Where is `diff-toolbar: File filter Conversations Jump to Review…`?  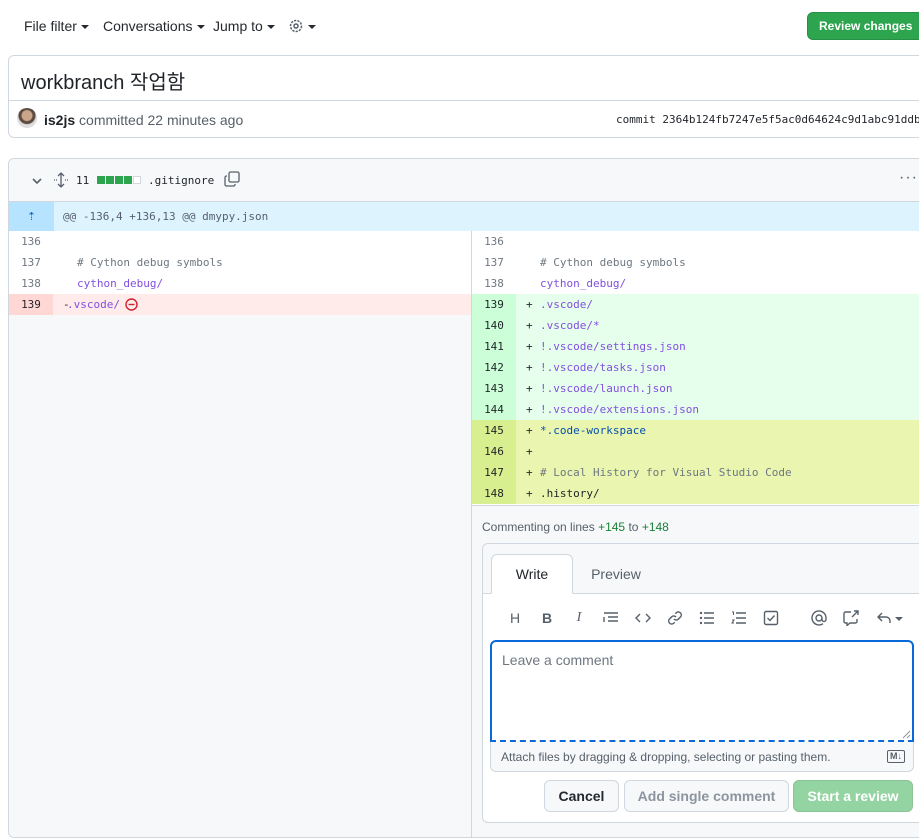
diff-toolbar: File filter Conversations Jump to Review… is located at coordinates (459, 26).